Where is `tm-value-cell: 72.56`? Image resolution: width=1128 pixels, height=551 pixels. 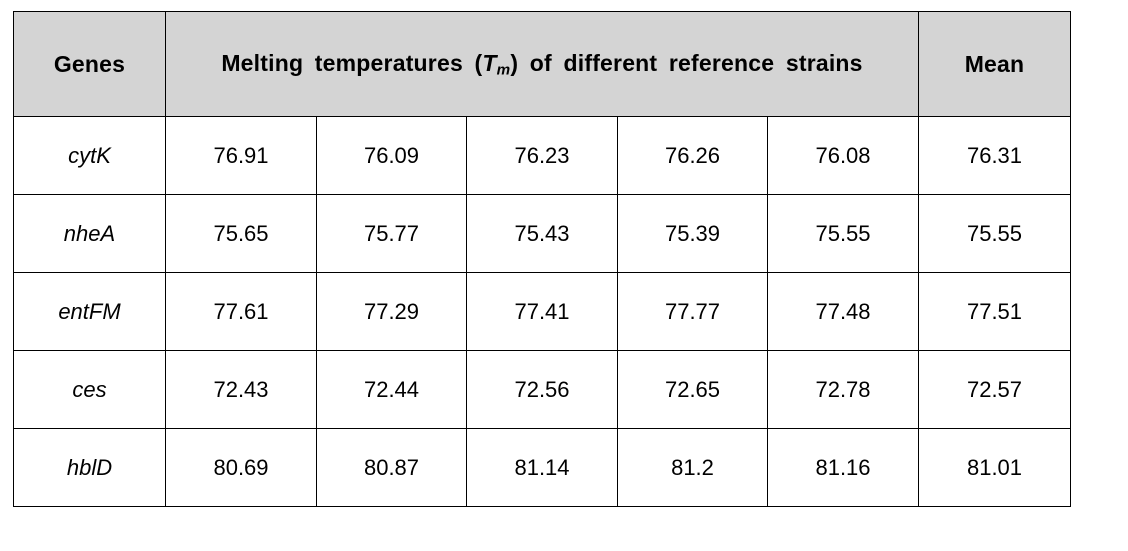 tm-value-cell: 72.56 is located at coordinates (542, 389).